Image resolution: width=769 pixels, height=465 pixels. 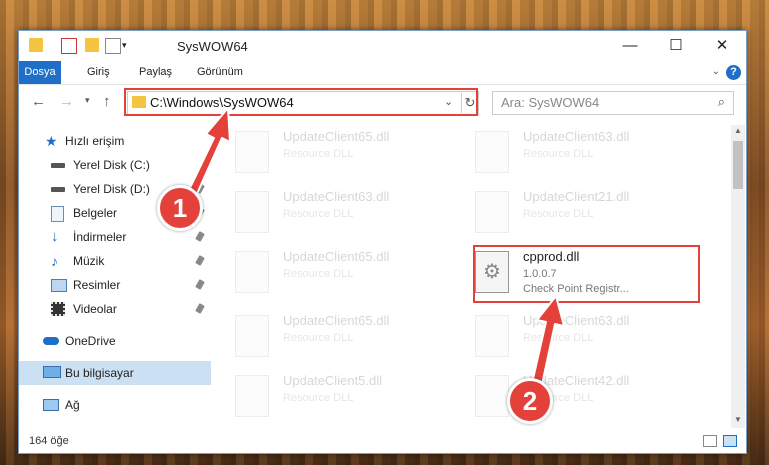 What do you see at coordinates (530, 401) in the screenshot?
I see `step-2-badge: 2` at bounding box center [530, 401].